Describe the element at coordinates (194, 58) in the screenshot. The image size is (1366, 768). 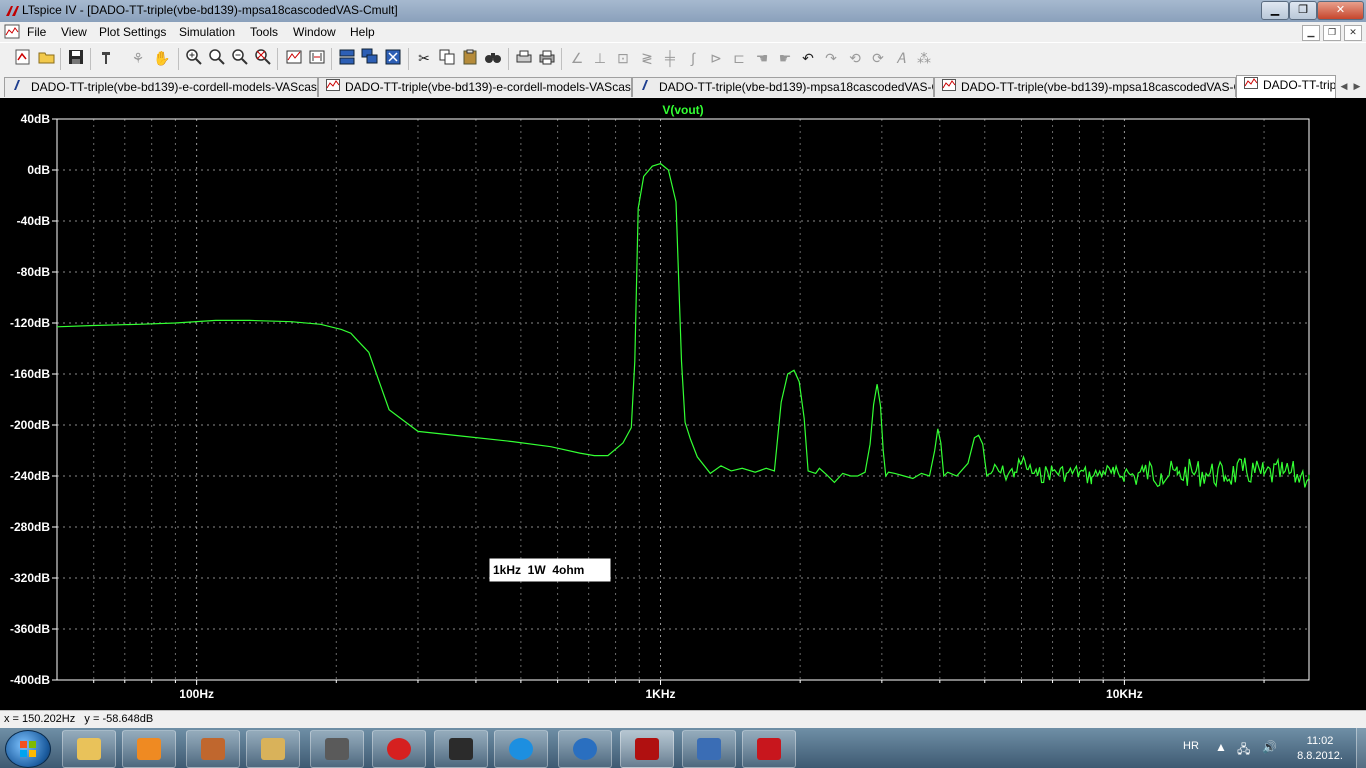
I see `zoom-in-icon` at that location.